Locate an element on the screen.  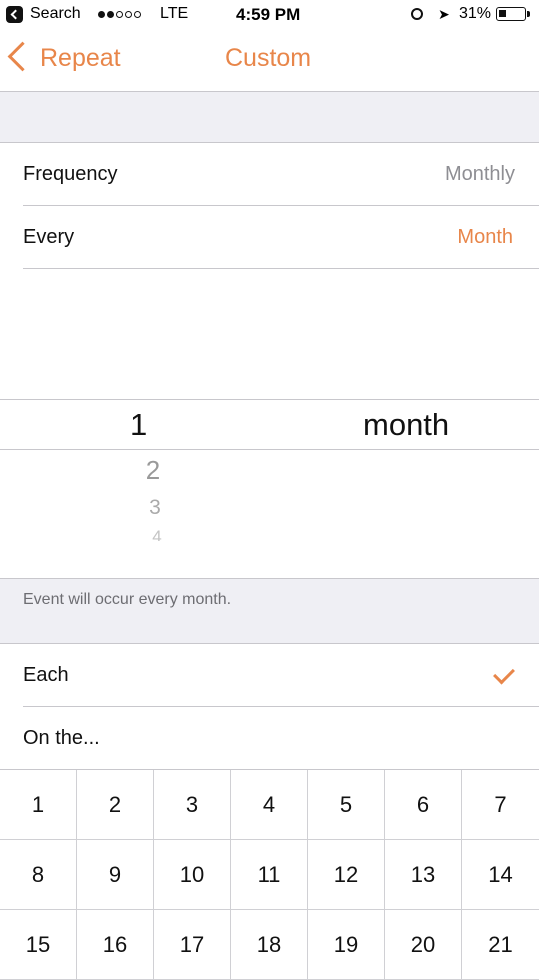
day-cell: 15 is located at coordinates (38, 945).